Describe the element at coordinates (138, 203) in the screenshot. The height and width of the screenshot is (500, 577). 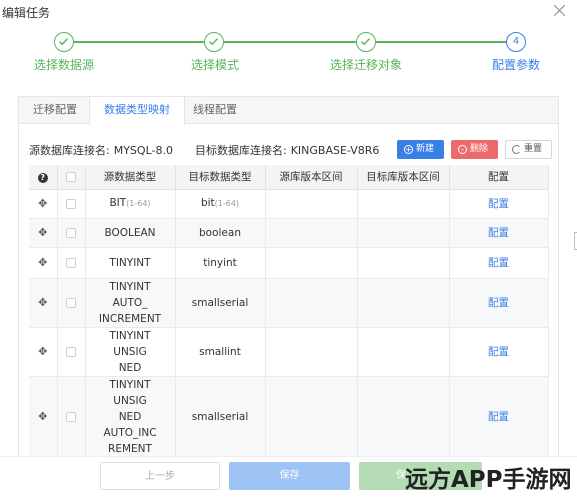
I see `source-type-range: (1-64)` at that location.